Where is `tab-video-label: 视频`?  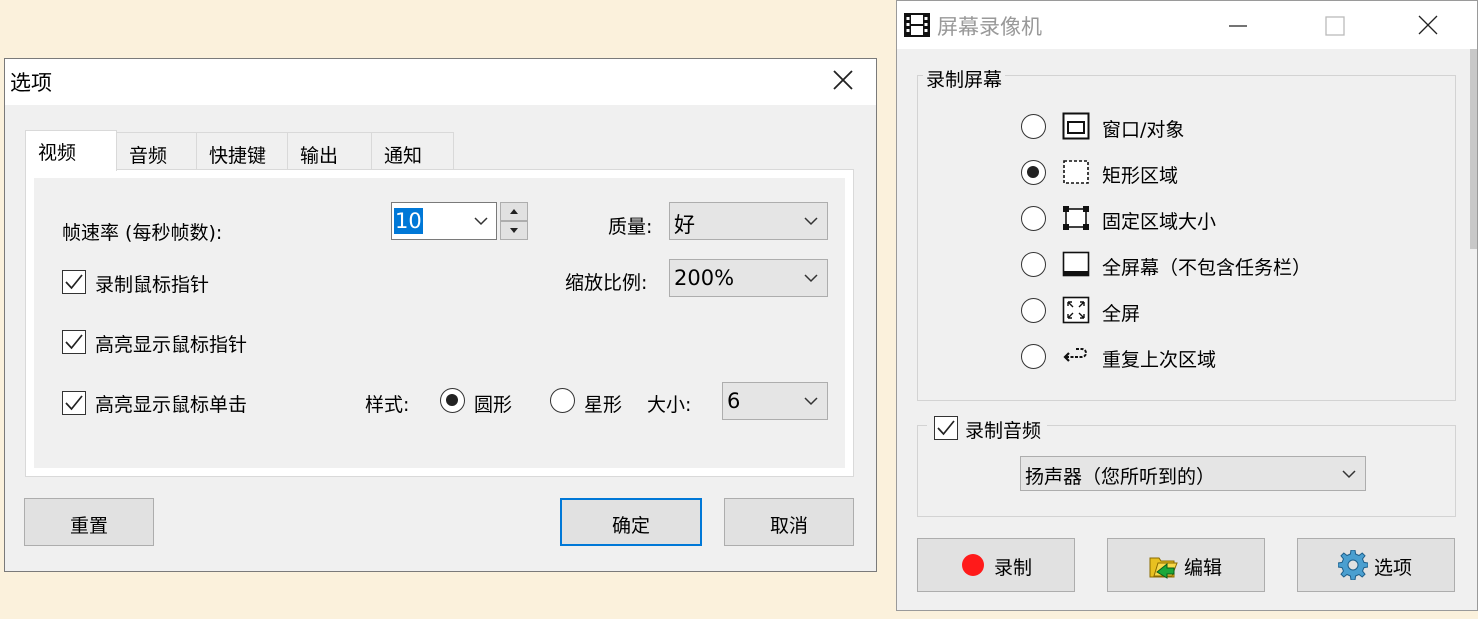
tab-video-label: 视频 is located at coordinates (57, 153).